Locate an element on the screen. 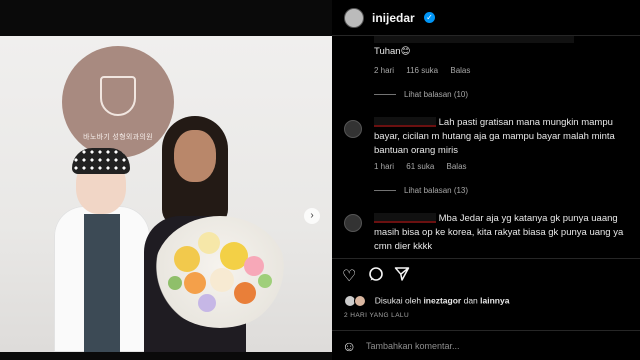 This screenshot has height=360, width=640. comment-composer: ☺ is located at coordinates (486, 345).